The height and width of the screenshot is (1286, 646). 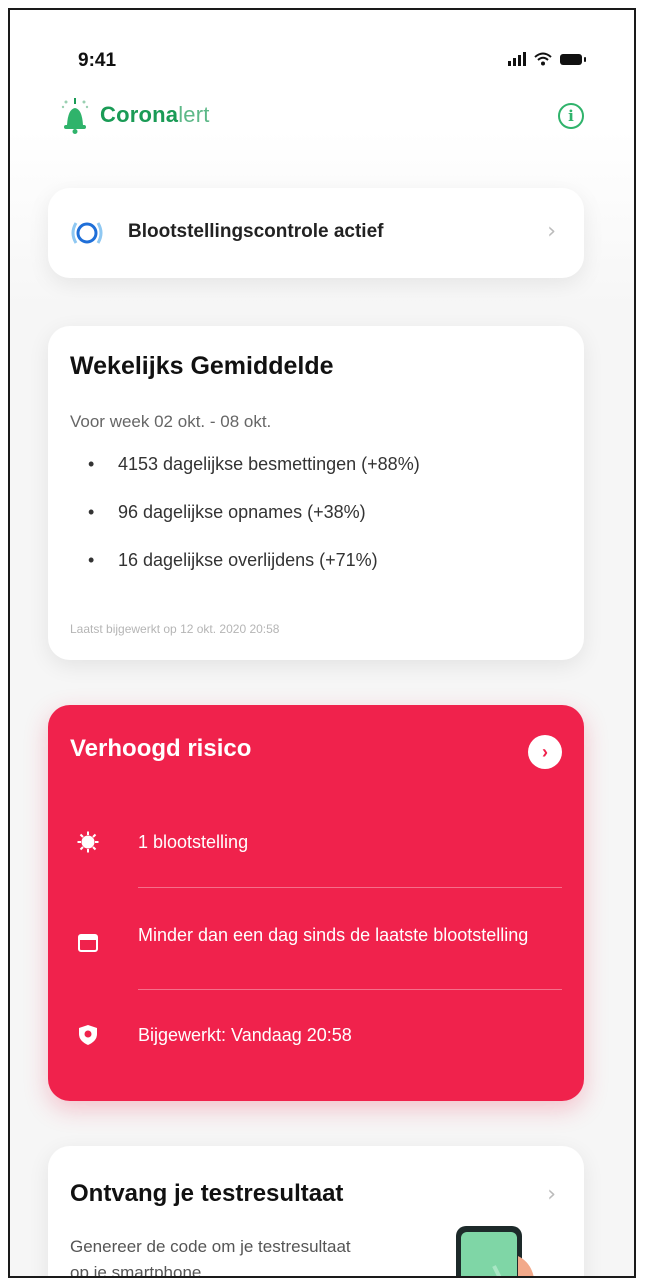 I want to click on stat-infections: 4153 dagelijkse besmettingen (+88%), so click(x=269, y=464).